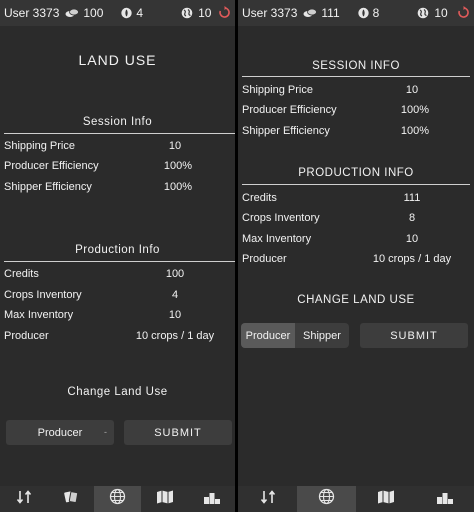 The width and height of the screenshot is (474, 512). I want to click on change-land-use-heading: CHANGE LAND USE, so click(356, 300).